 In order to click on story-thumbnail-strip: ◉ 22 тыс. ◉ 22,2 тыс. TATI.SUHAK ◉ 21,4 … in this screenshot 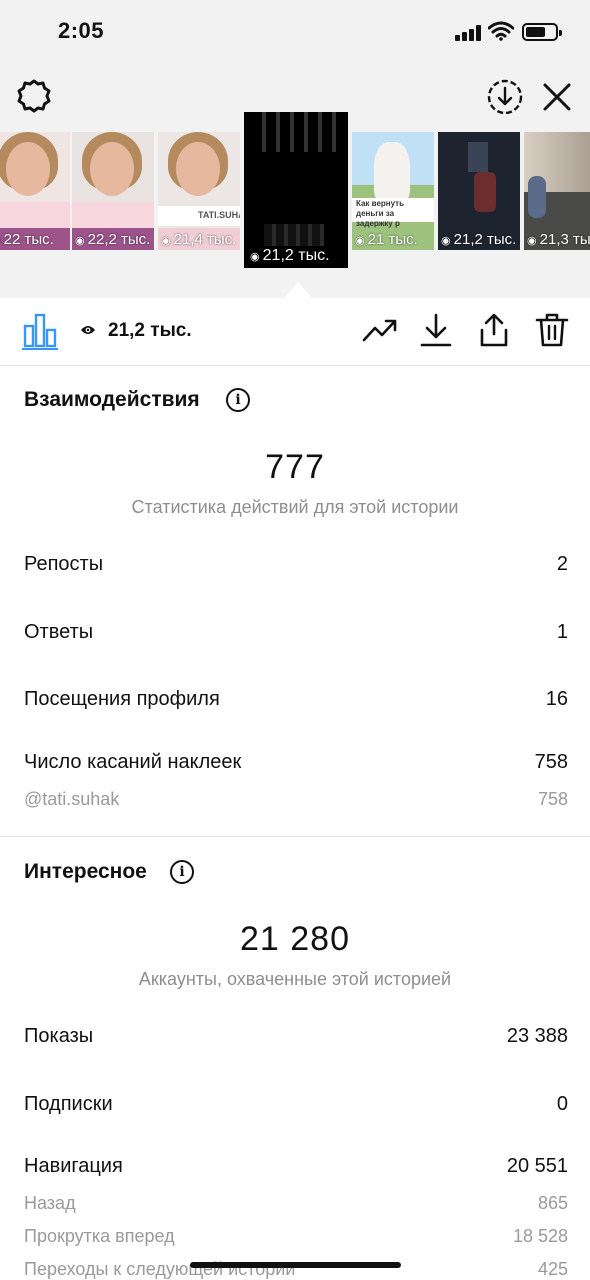, I will do `click(295, 197)`.